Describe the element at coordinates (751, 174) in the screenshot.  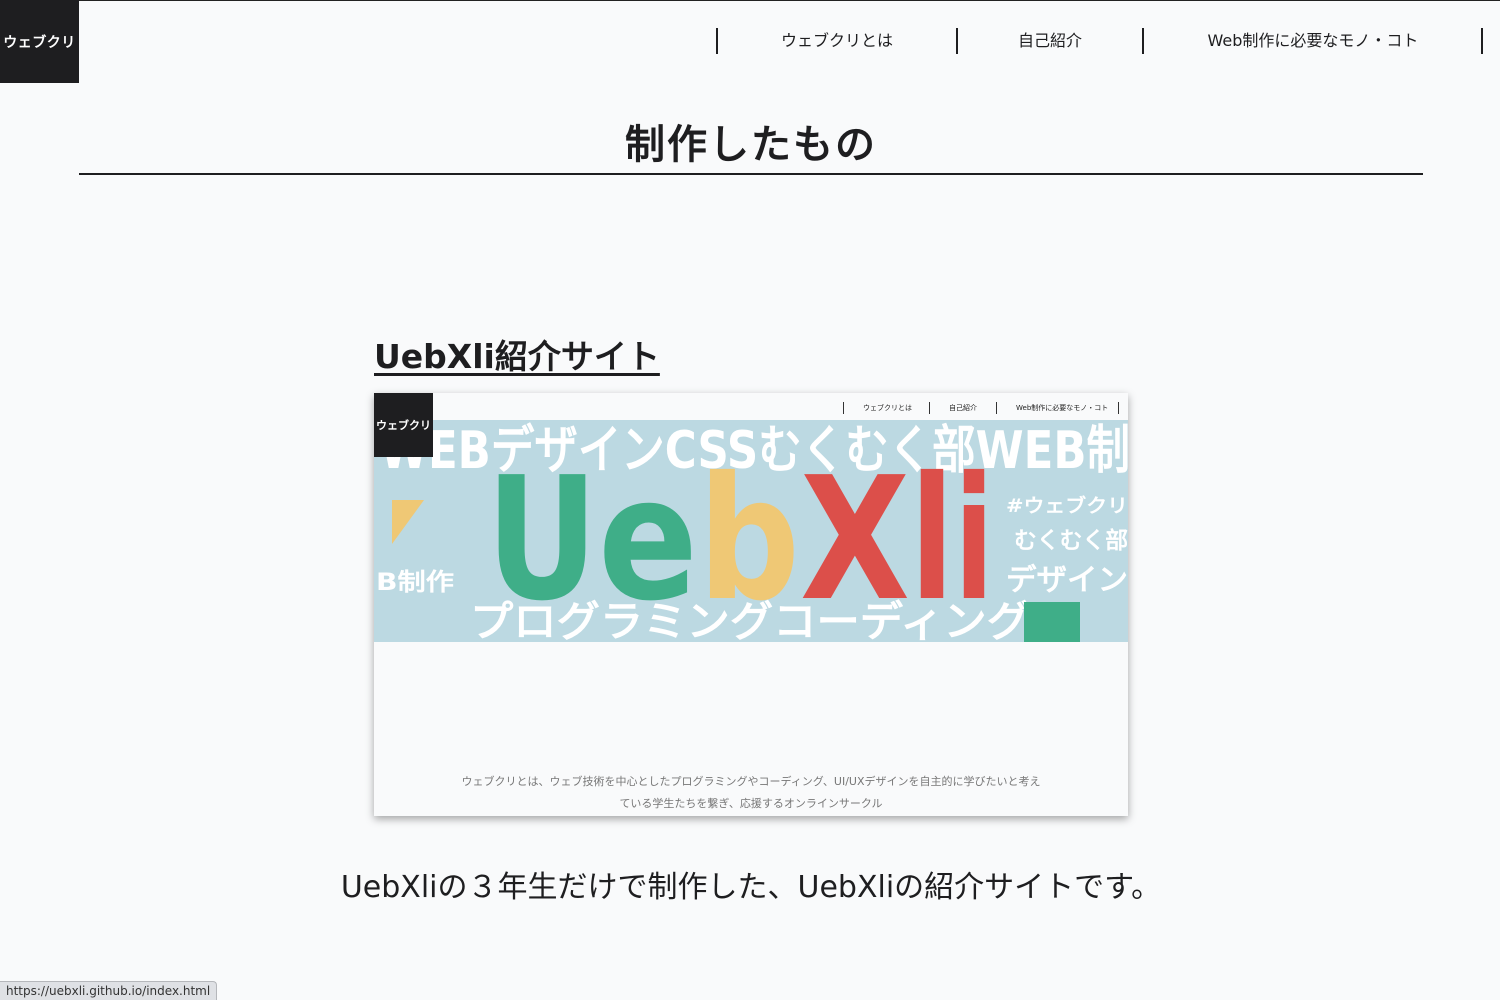
I see `section-divider` at that location.